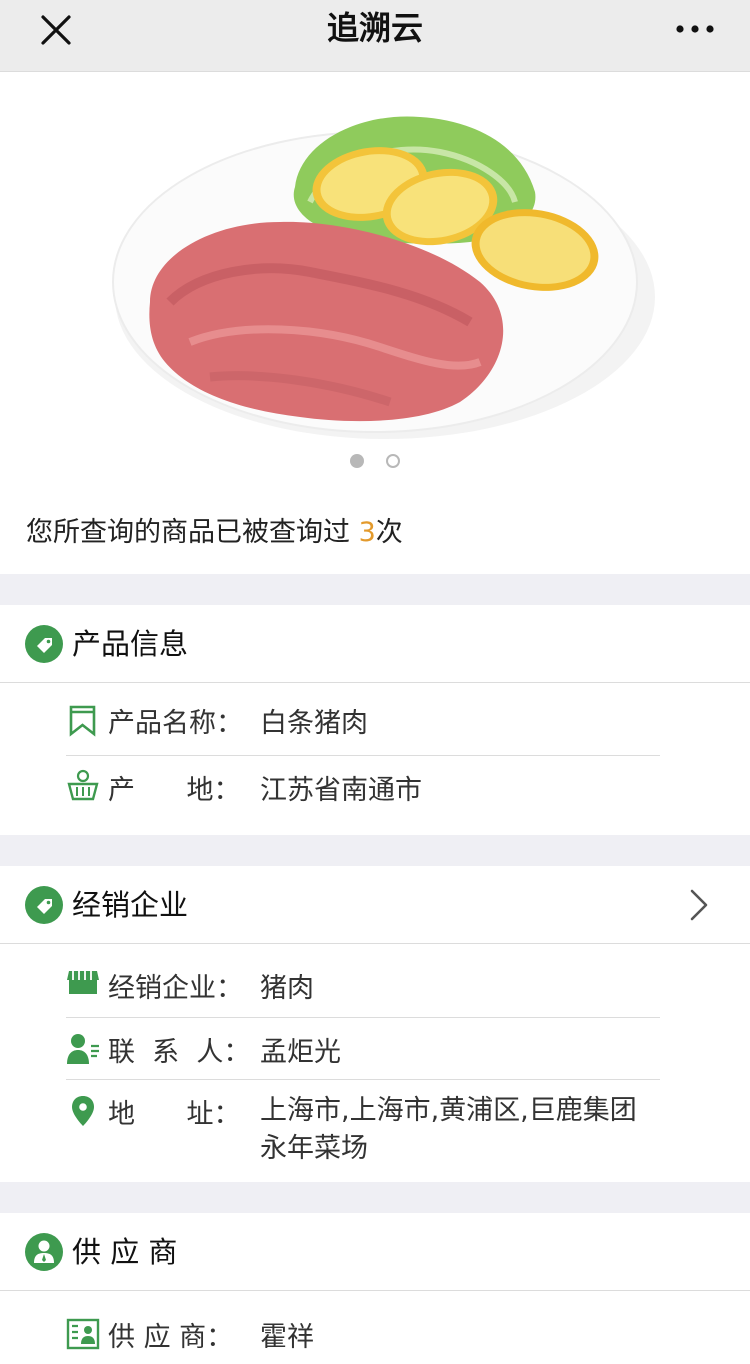 This screenshot has height=1364, width=750. Describe the element at coordinates (83, 983) in the screenshot. I see `store-icon` at that location.